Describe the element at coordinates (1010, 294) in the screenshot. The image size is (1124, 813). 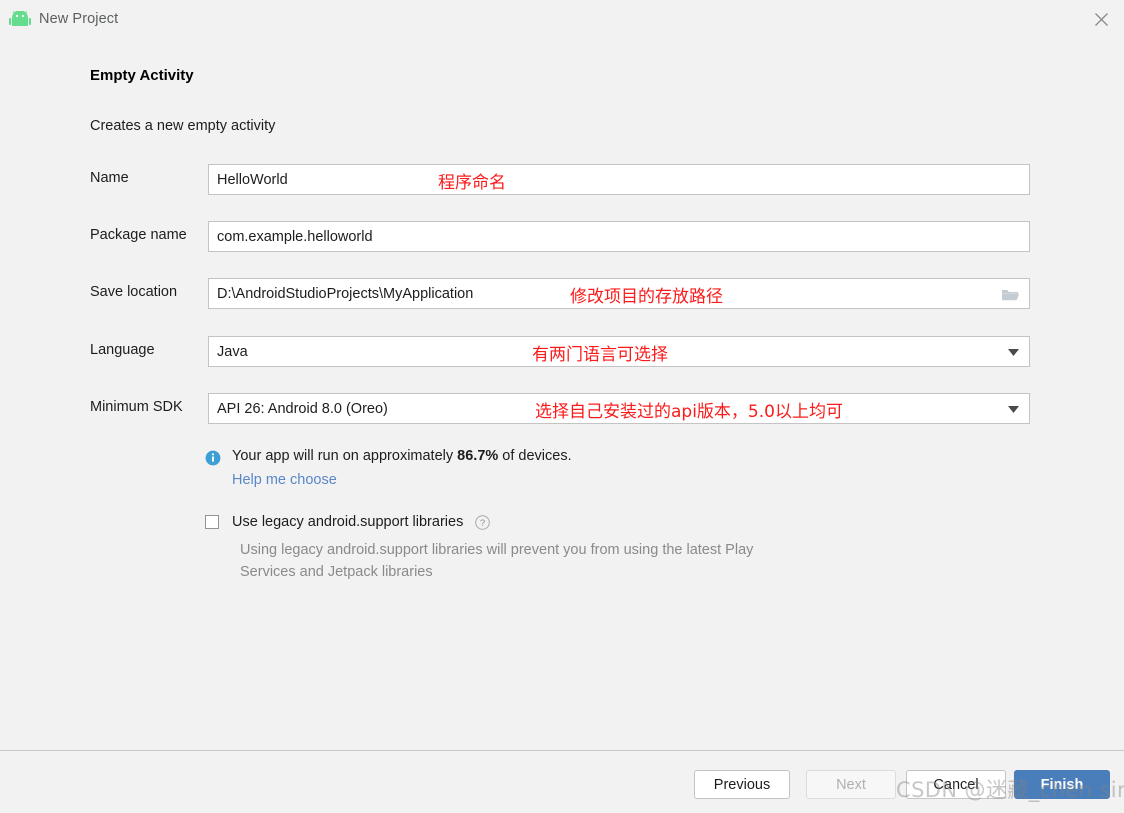
I see `folder-icon` at that location.